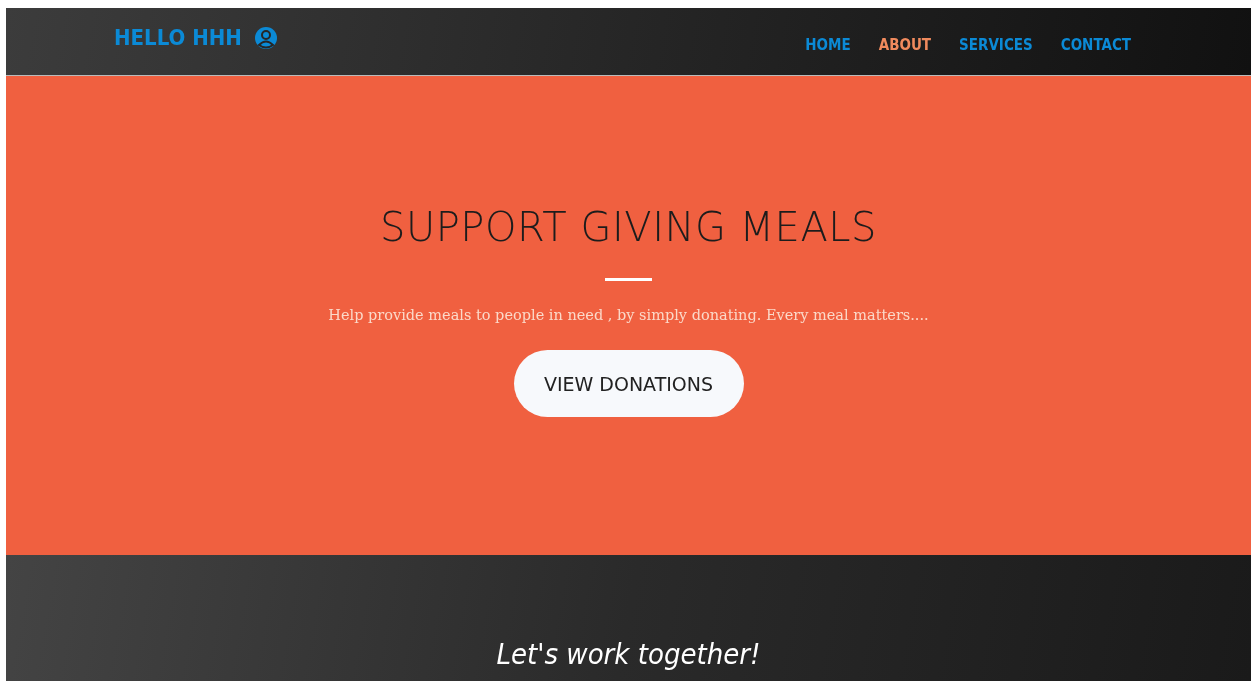 The width and height of the screenshot is (1251, 681). What do you see at coordinates (265, 37) in the screenshot?
I see `user-icon` at bounding box center [265, 37].